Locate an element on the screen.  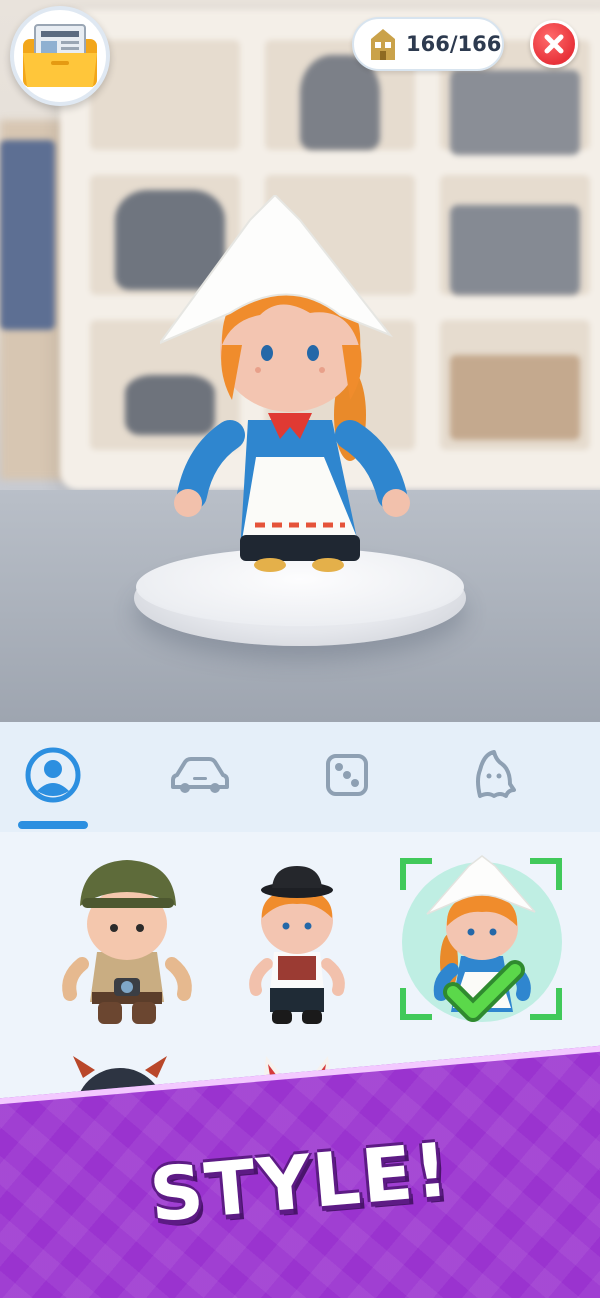
news-button is located at coordinates (60, 56).